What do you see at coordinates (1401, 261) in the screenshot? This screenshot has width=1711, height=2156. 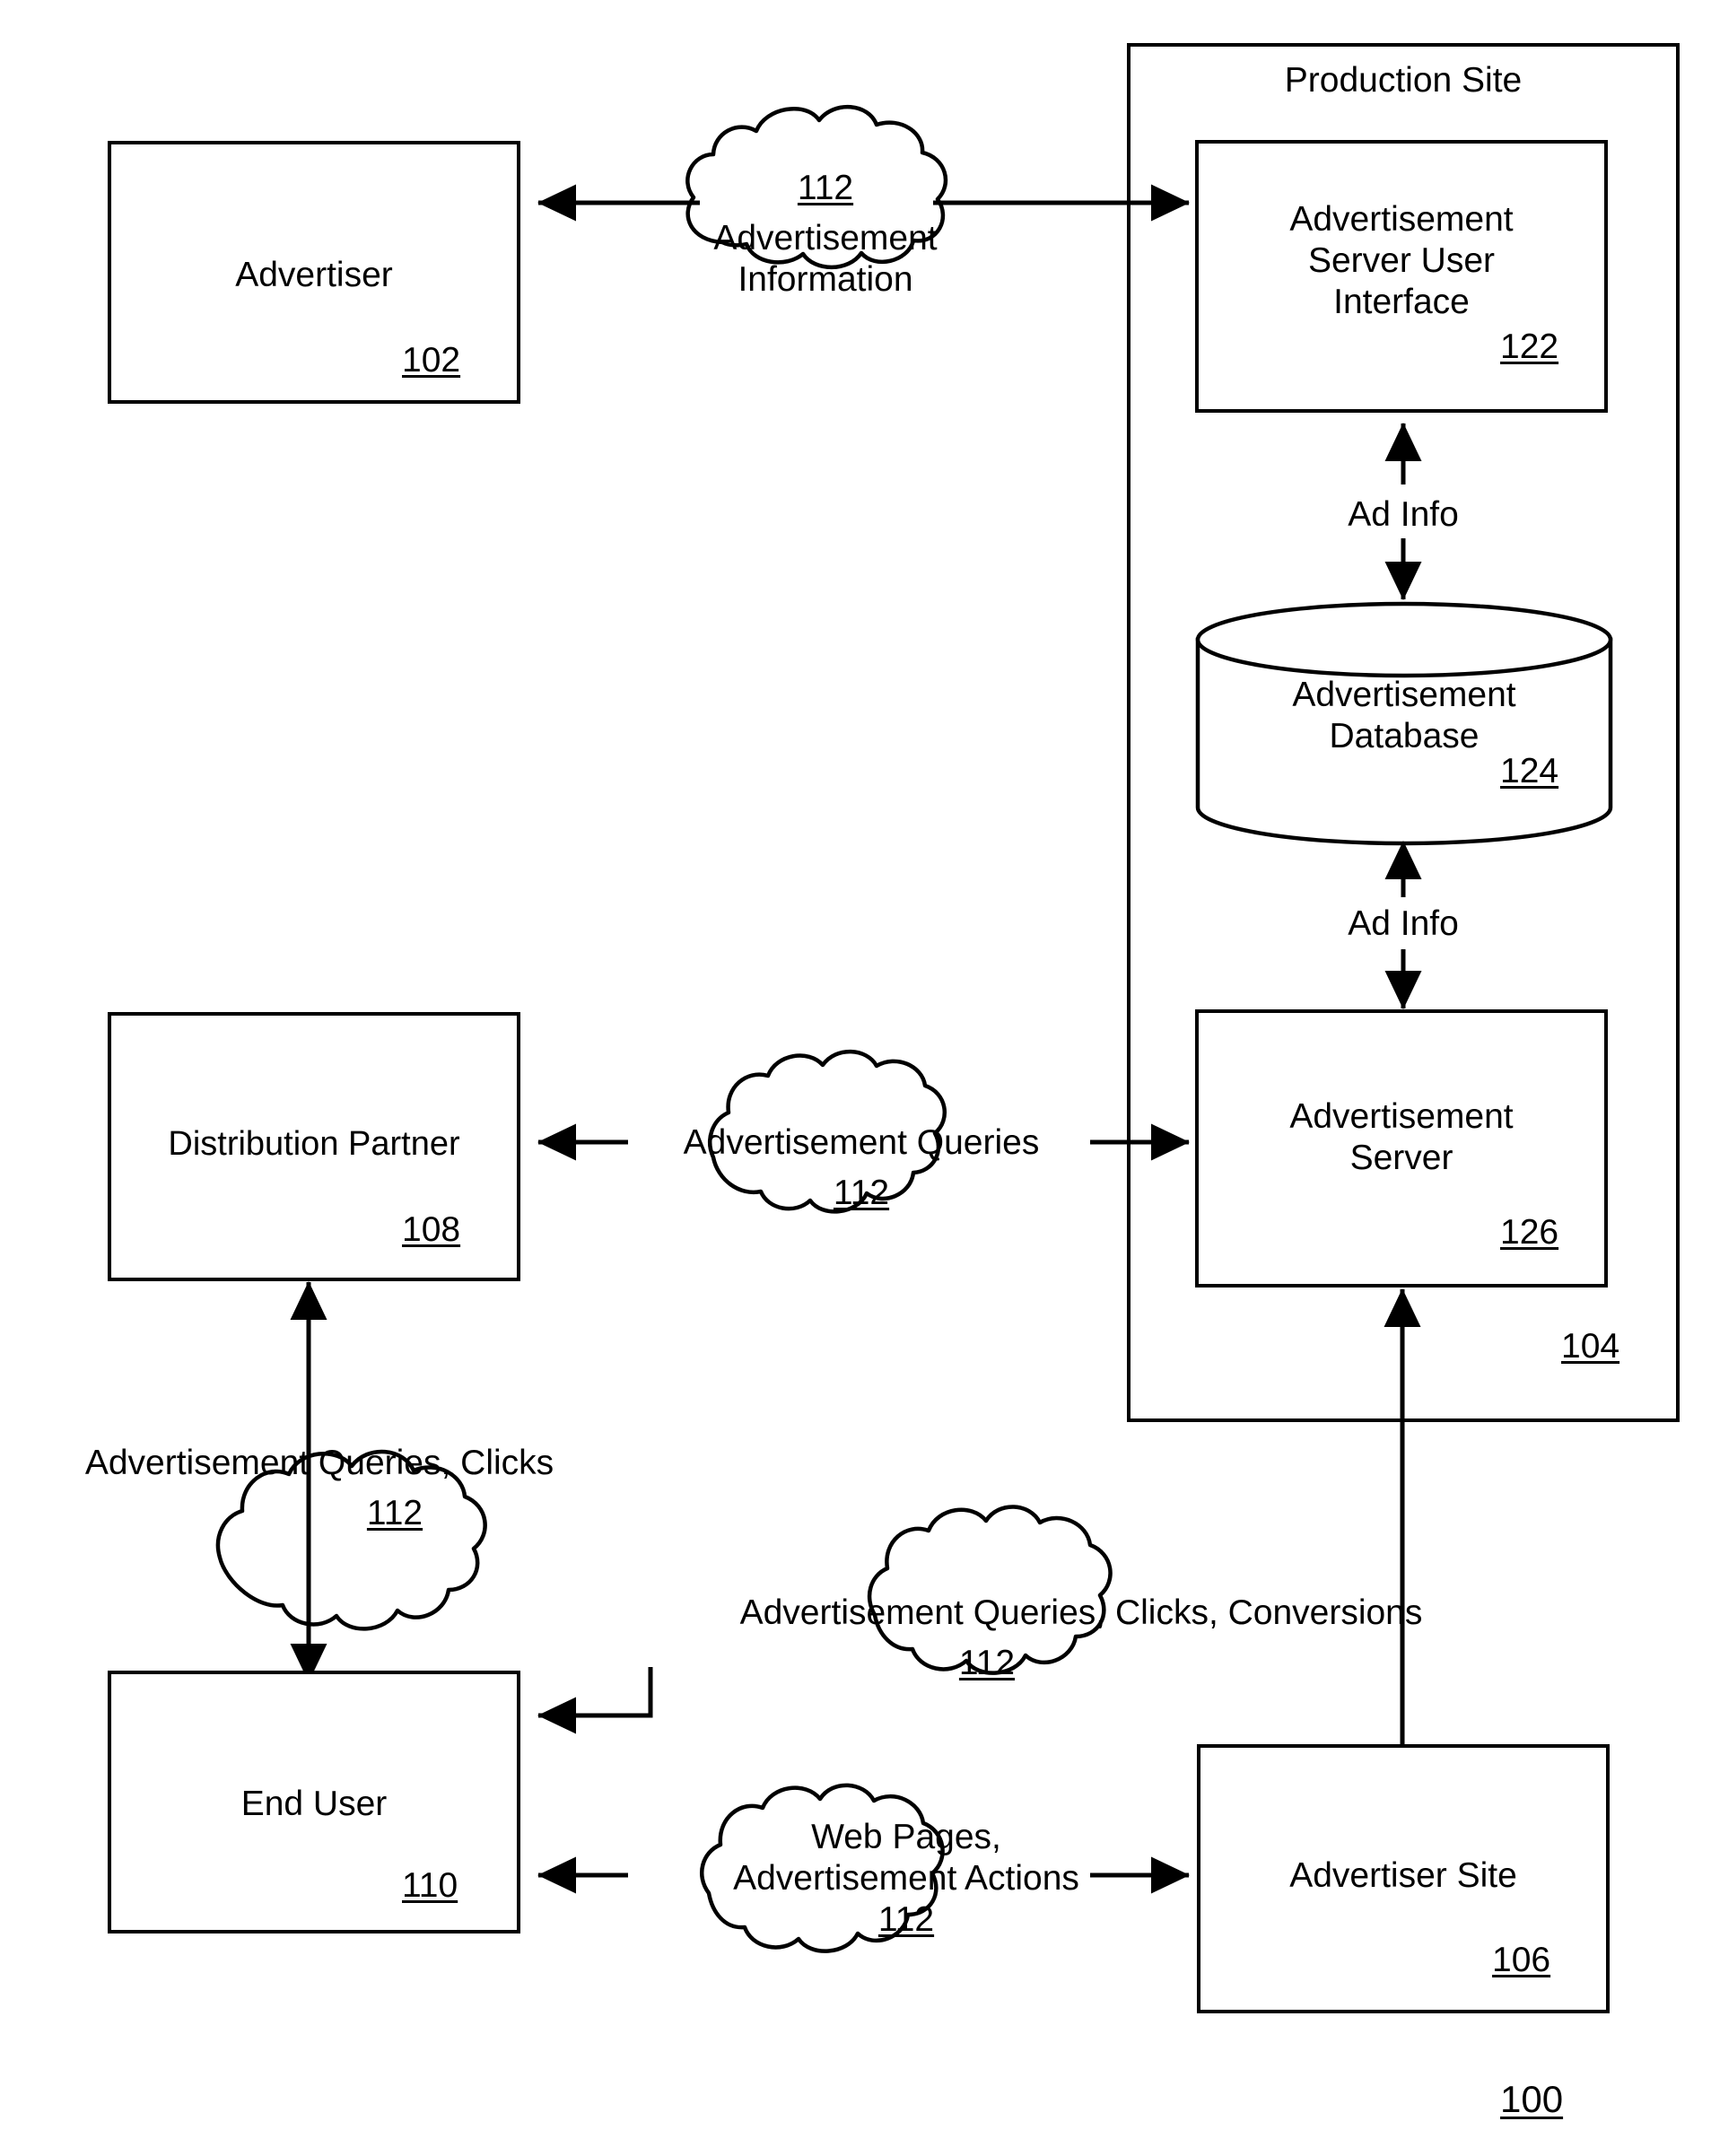 I see `node-ad-server-ui-label: Advertisement Server User Interface` at bounding box center [1401, 261].